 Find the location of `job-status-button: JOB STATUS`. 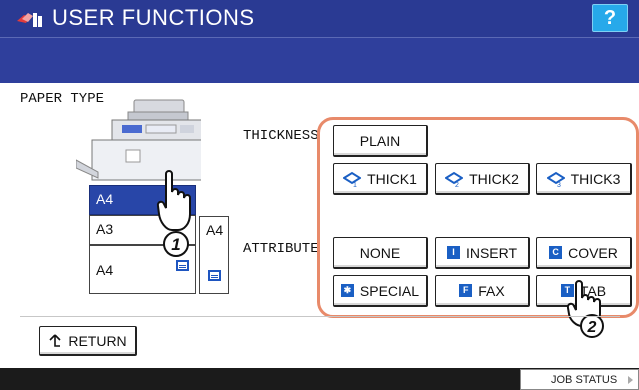

job-status-button: JOB STATUS is located at coordinates (579, 379).